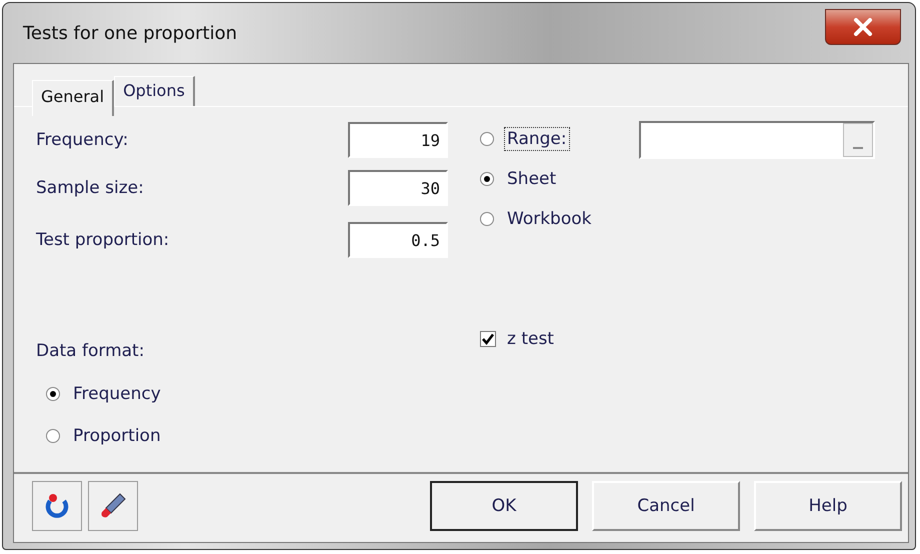  I want to click on radio-label: Workbook, so click(549, 219).